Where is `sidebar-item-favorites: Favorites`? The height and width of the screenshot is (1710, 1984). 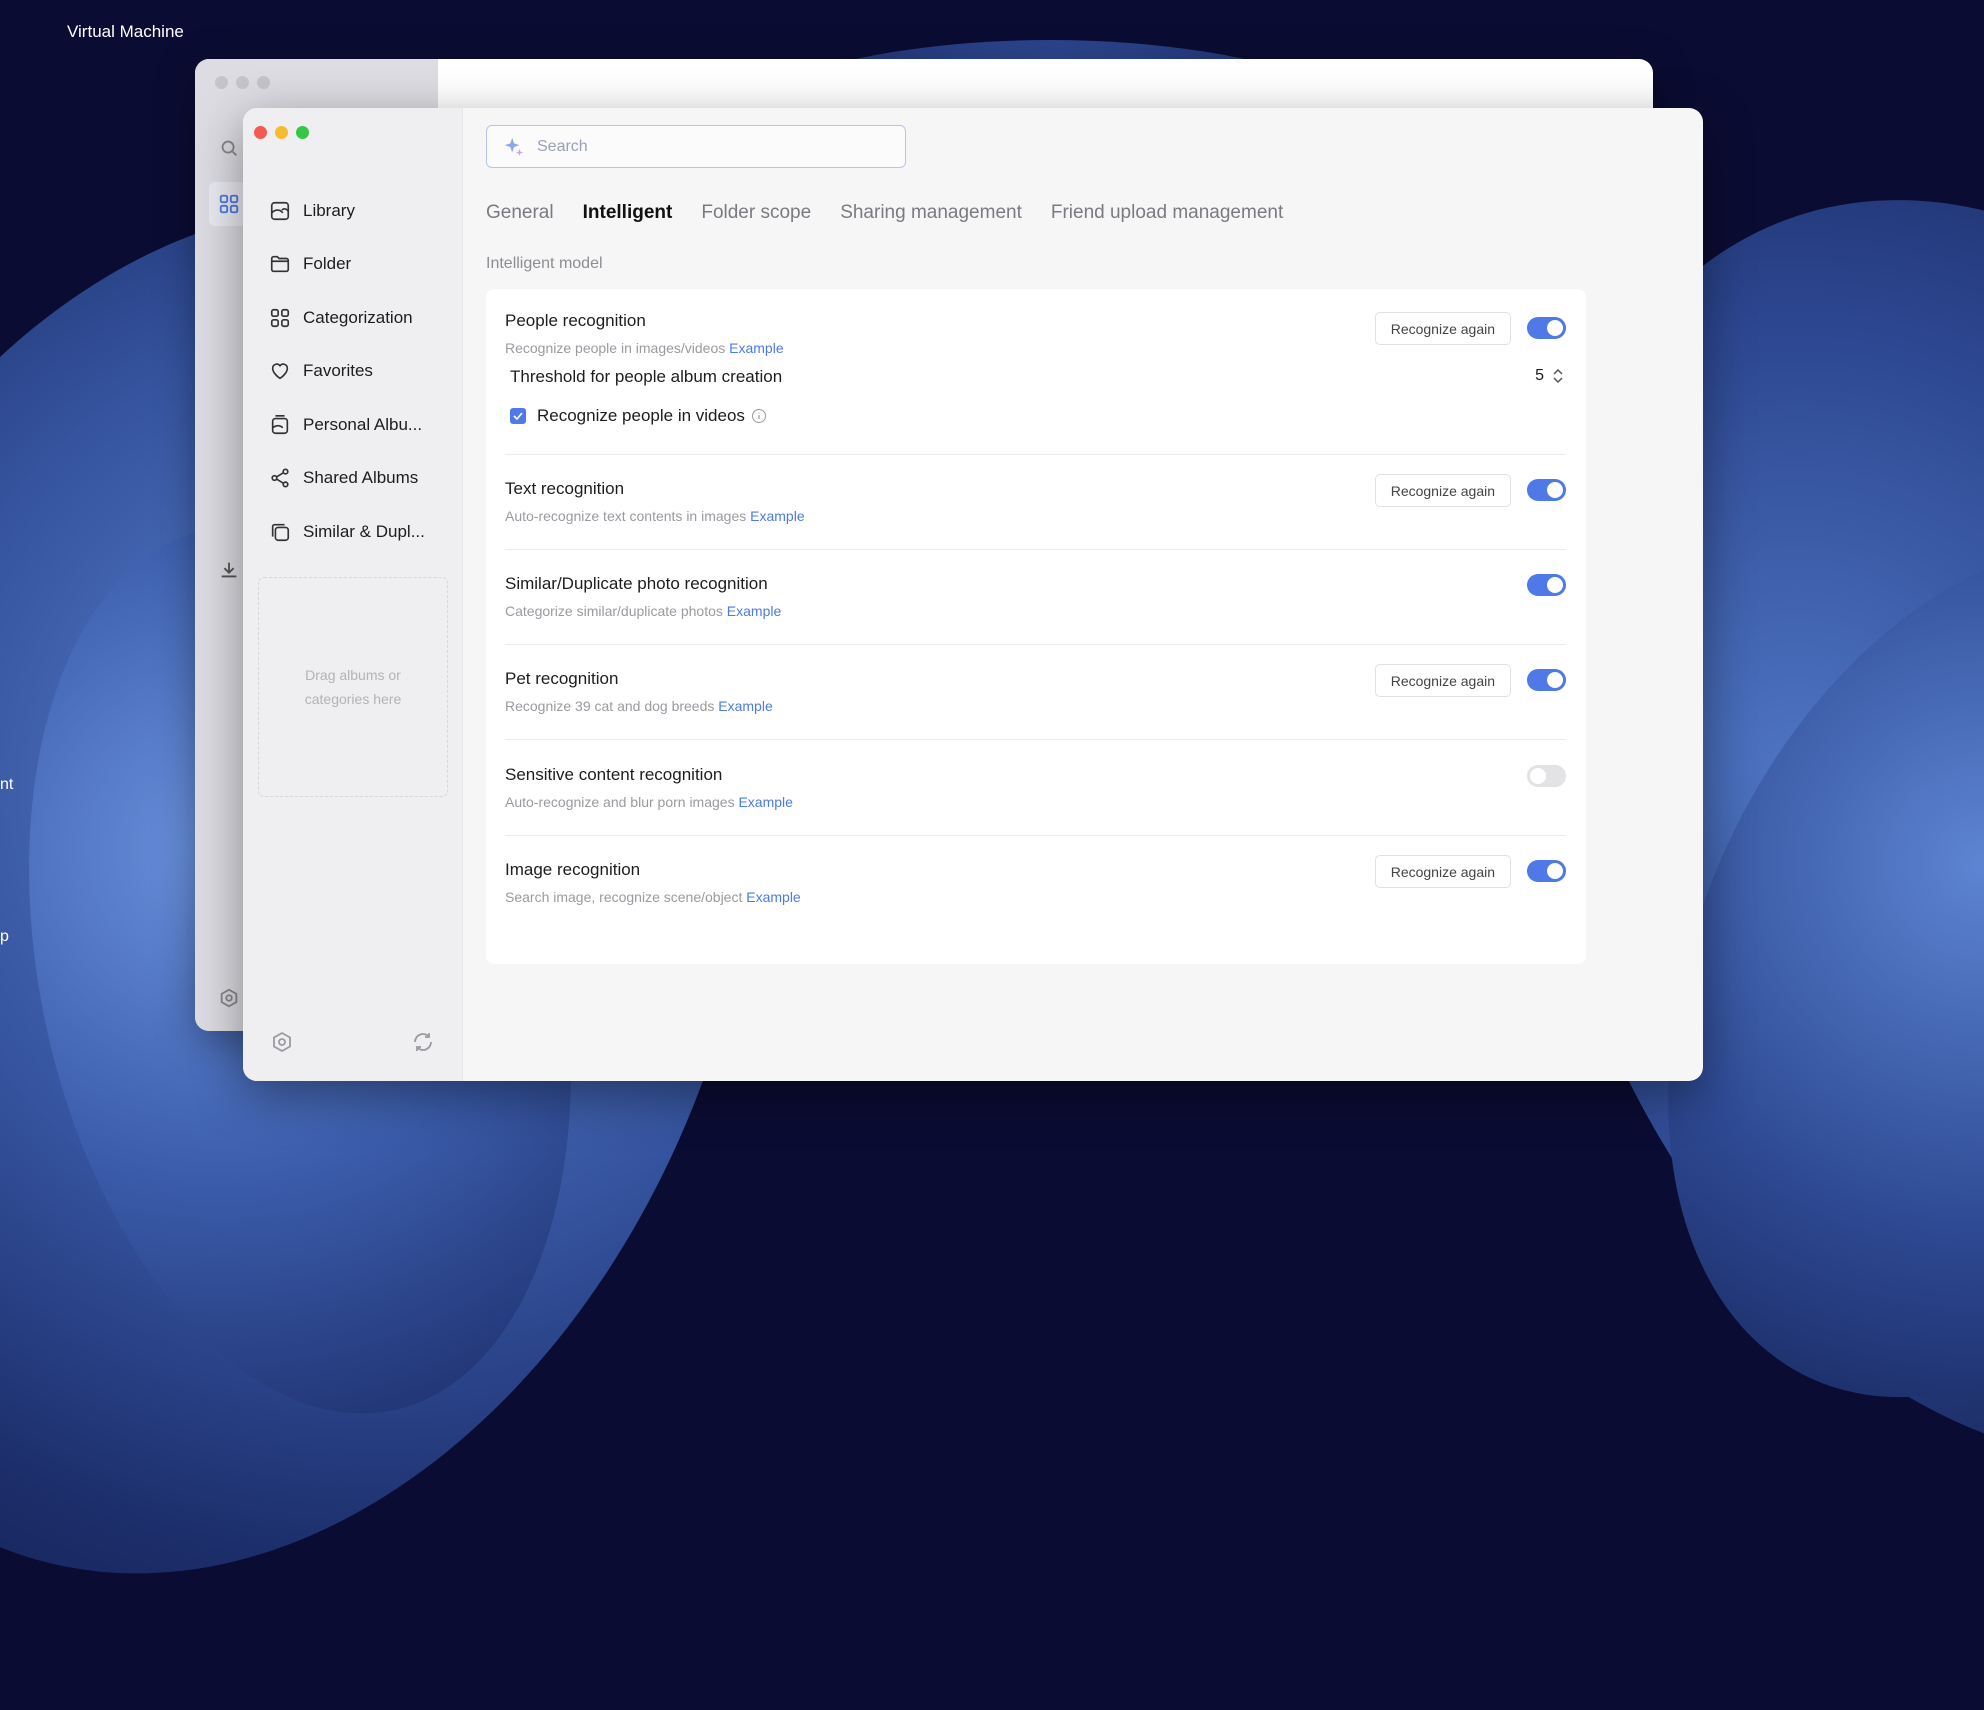 sidebar-item-favorites: Favorites is located at coordinates (352, 372).